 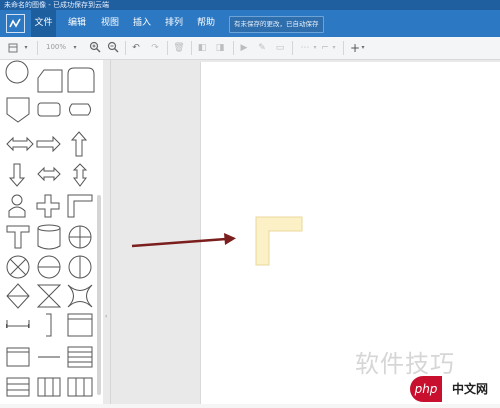 What do you see at coordinates (20, 144) in the screenshot?
I see `double-arrow-icon` at bounding box center [20, 144].